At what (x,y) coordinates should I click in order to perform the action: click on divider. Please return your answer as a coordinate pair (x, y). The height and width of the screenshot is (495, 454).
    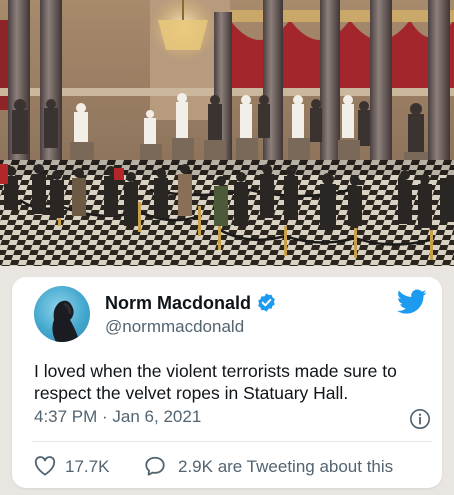
    Looking at the image, I should click on (232, 441).